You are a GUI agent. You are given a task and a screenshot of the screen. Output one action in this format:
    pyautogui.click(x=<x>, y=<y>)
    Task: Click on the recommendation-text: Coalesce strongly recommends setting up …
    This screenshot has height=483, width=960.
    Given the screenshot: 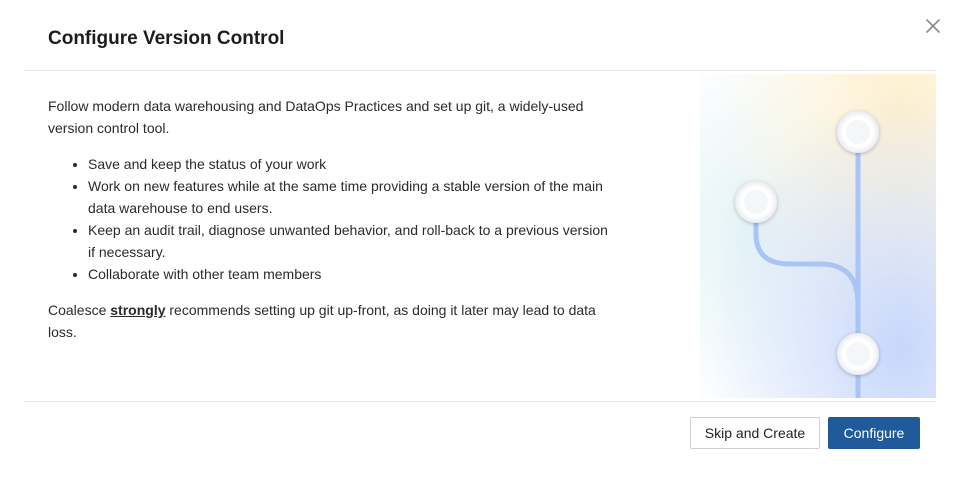 What is the action you would take?
    pyautogui.click(x=328, y=321)
    